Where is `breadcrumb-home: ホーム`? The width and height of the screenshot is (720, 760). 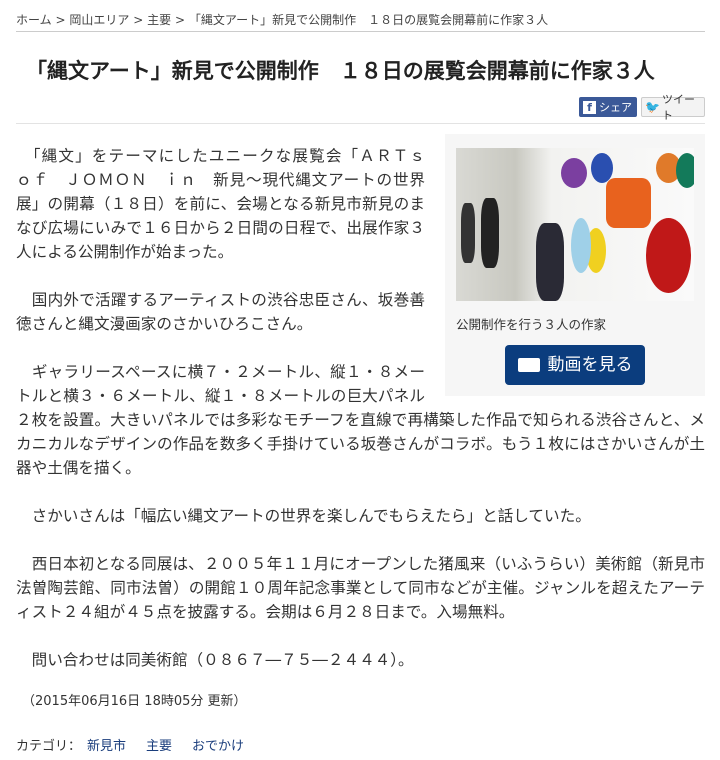 breadcrumb-home: ホーム is located at coordinates (34, 20).